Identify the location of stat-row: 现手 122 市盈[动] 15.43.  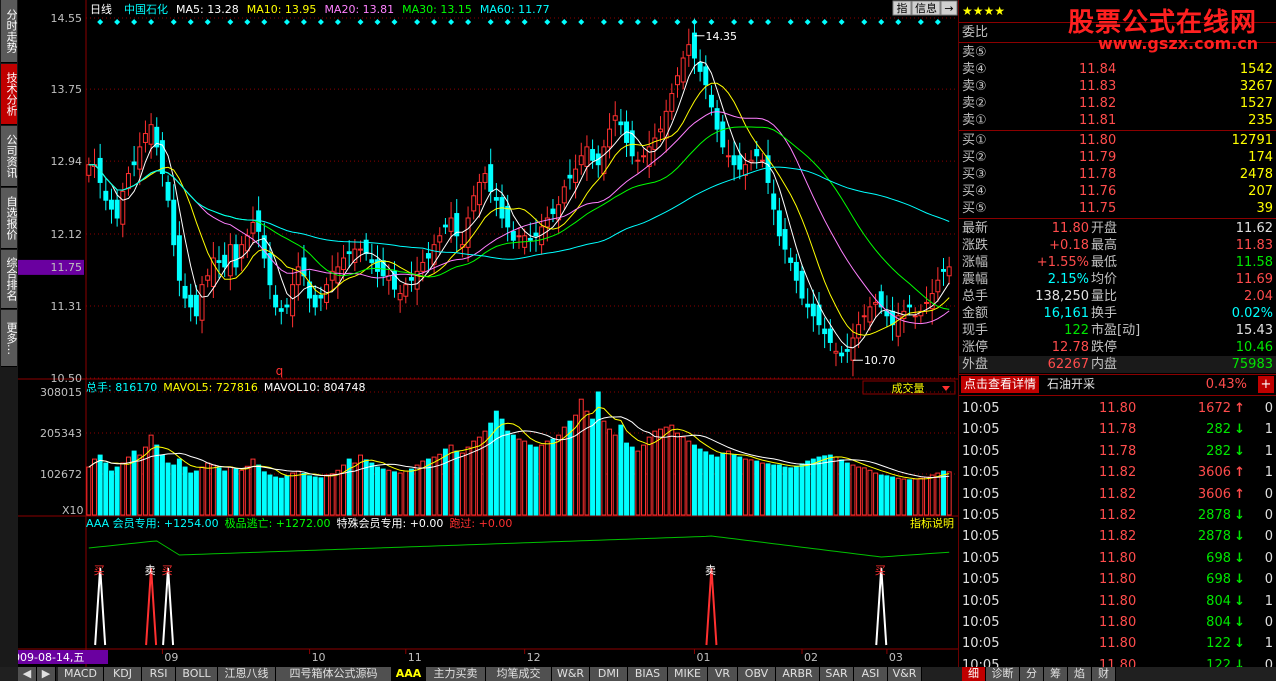
(1117, 330).